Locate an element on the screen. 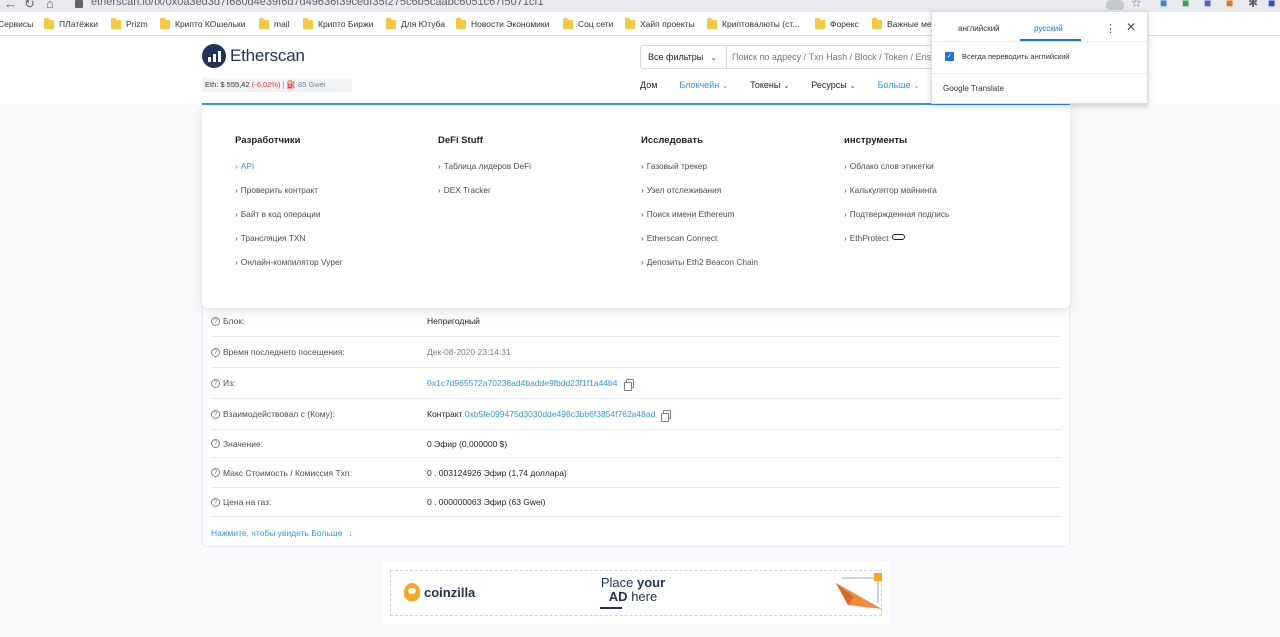 This screenshot has width=1280, height=637. translate-icon is located at coordinates (1115, 5).